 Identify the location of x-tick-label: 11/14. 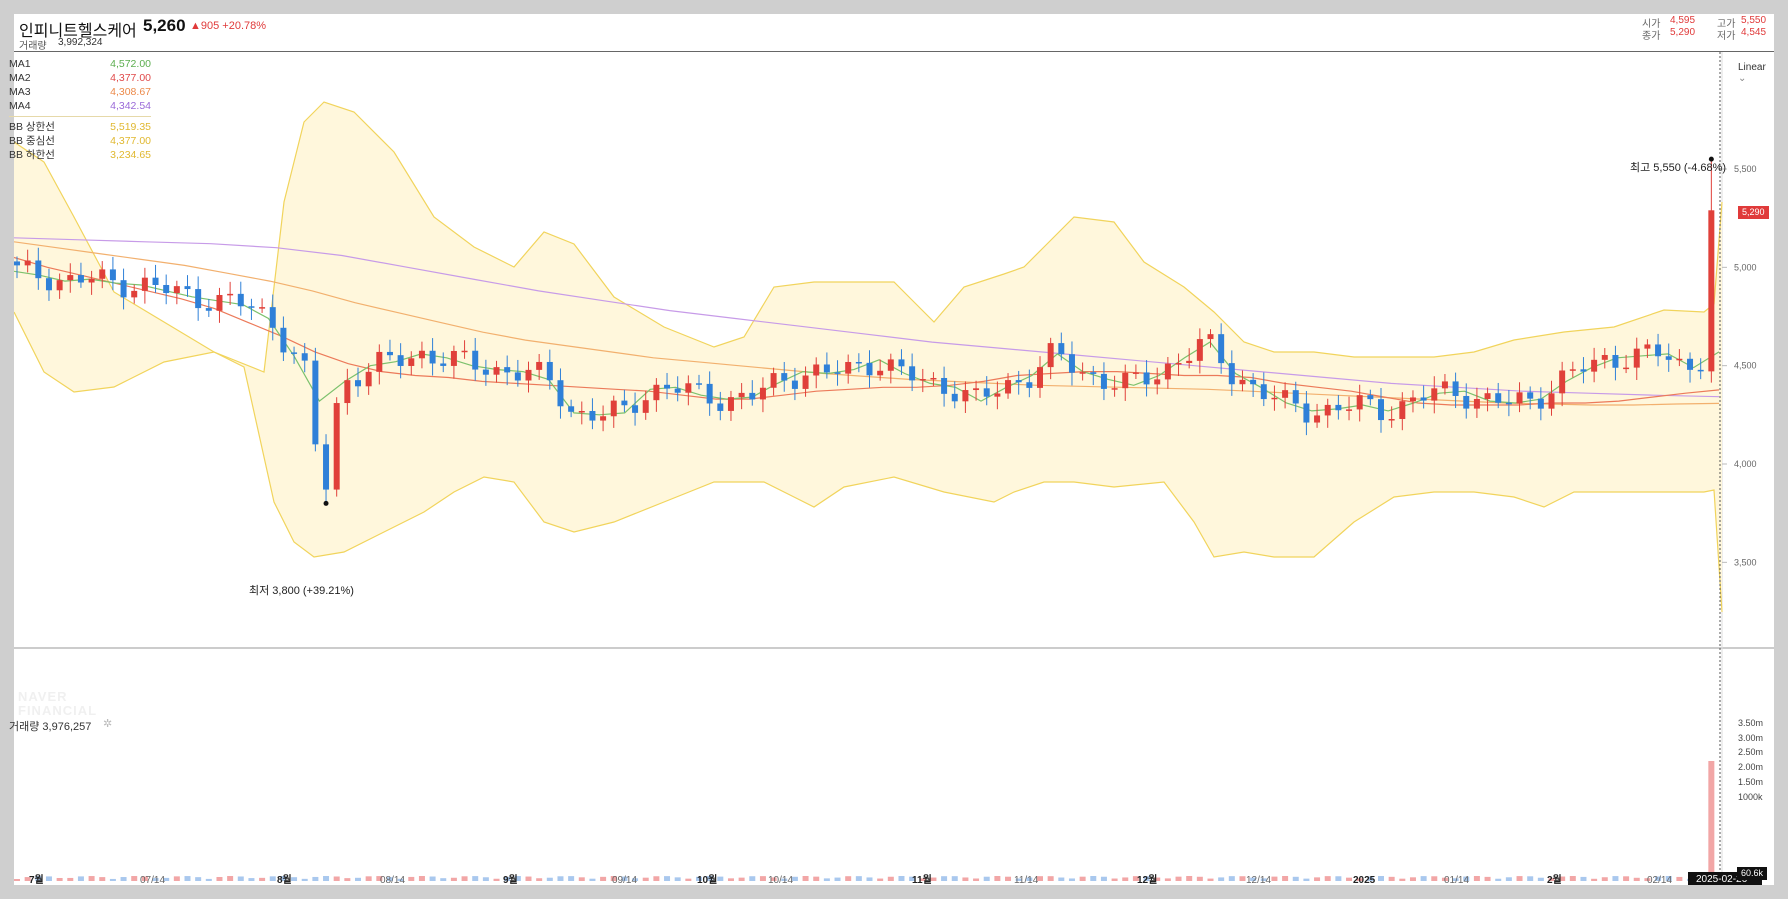
(1026, 880).